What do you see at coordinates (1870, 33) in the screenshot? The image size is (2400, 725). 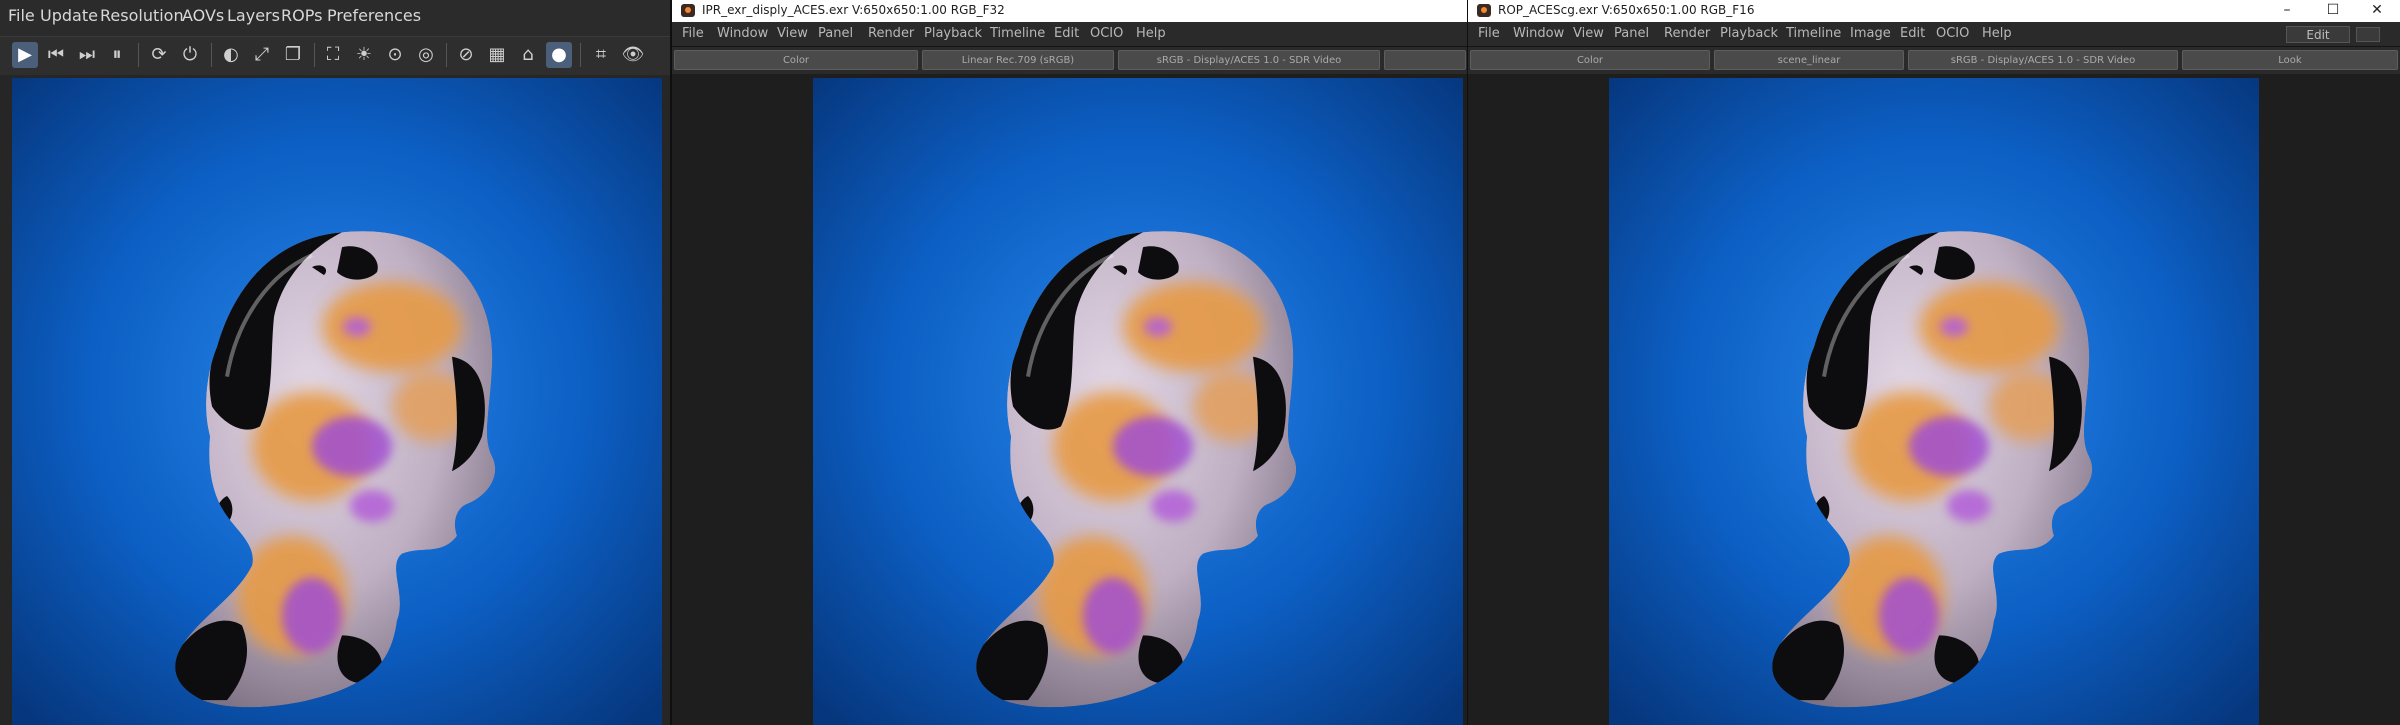 I see `menu-image: Image` at bounding box center [1870, 33].